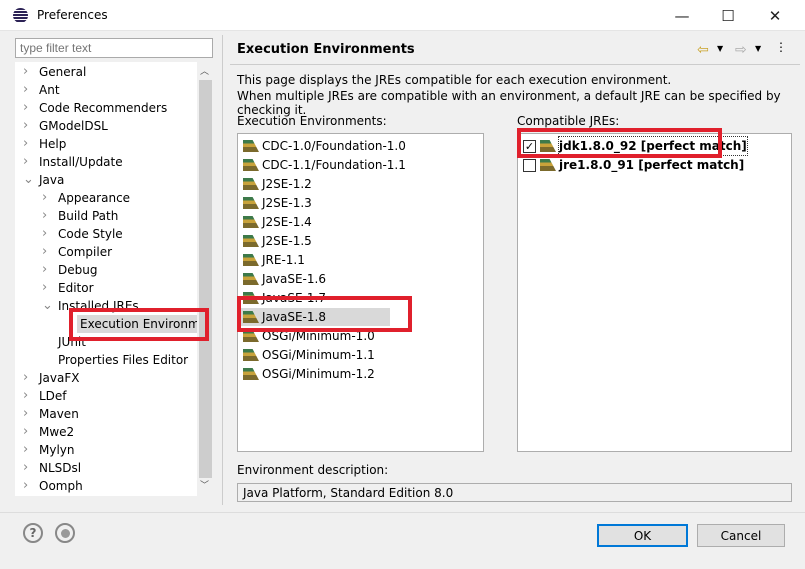  Describe the element at coordinates (741, 50) in the screenshot. I see `forward-arrow-icon: ⇨` at that location.